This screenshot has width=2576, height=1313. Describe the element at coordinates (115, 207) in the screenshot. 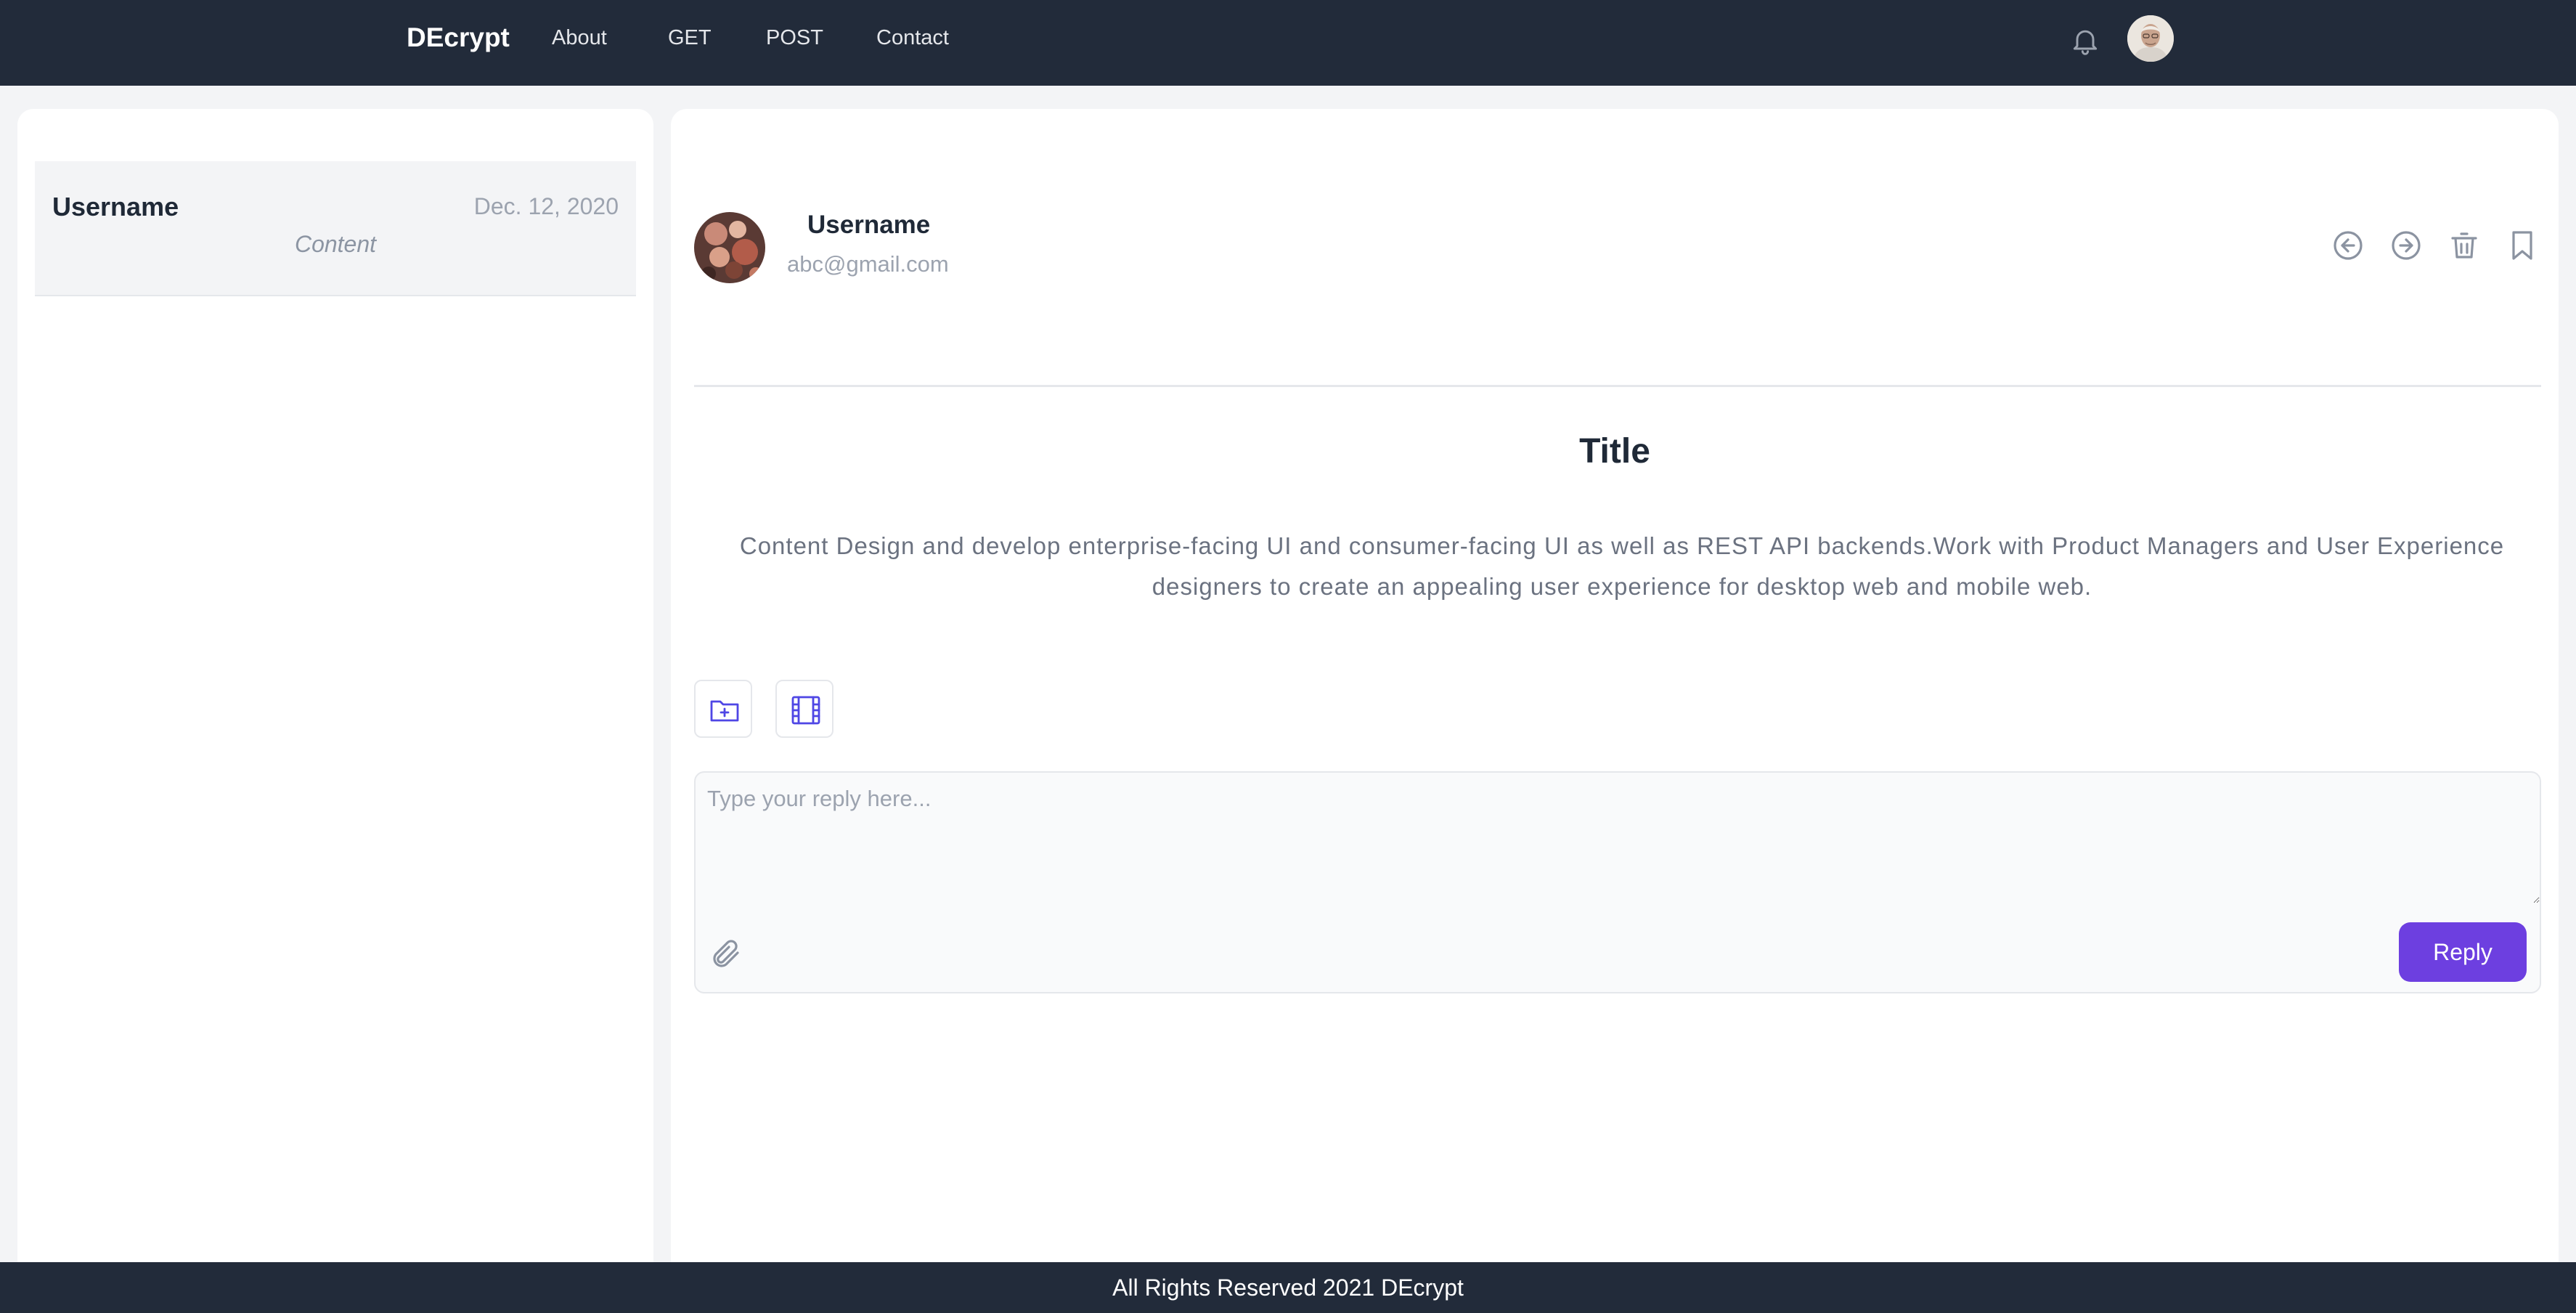

I see `inbox-item-username: Username` at that location.